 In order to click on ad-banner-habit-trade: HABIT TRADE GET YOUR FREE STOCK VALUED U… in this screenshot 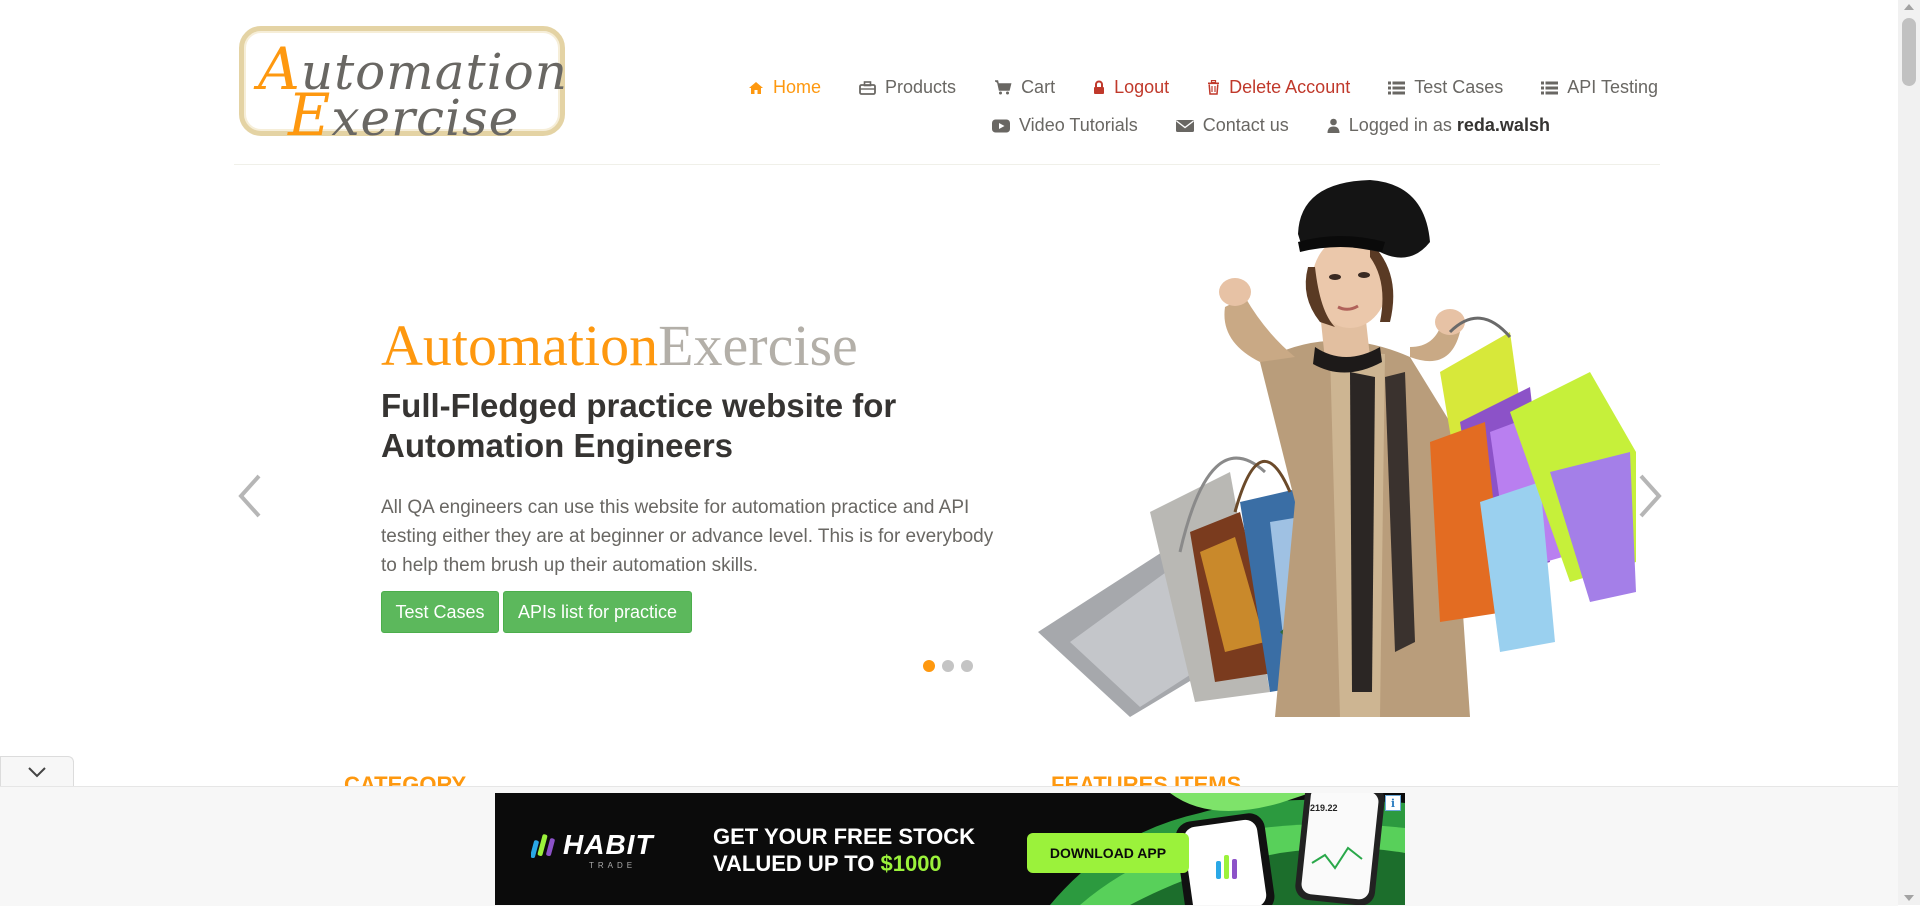, I will do `click(950, 849)`.